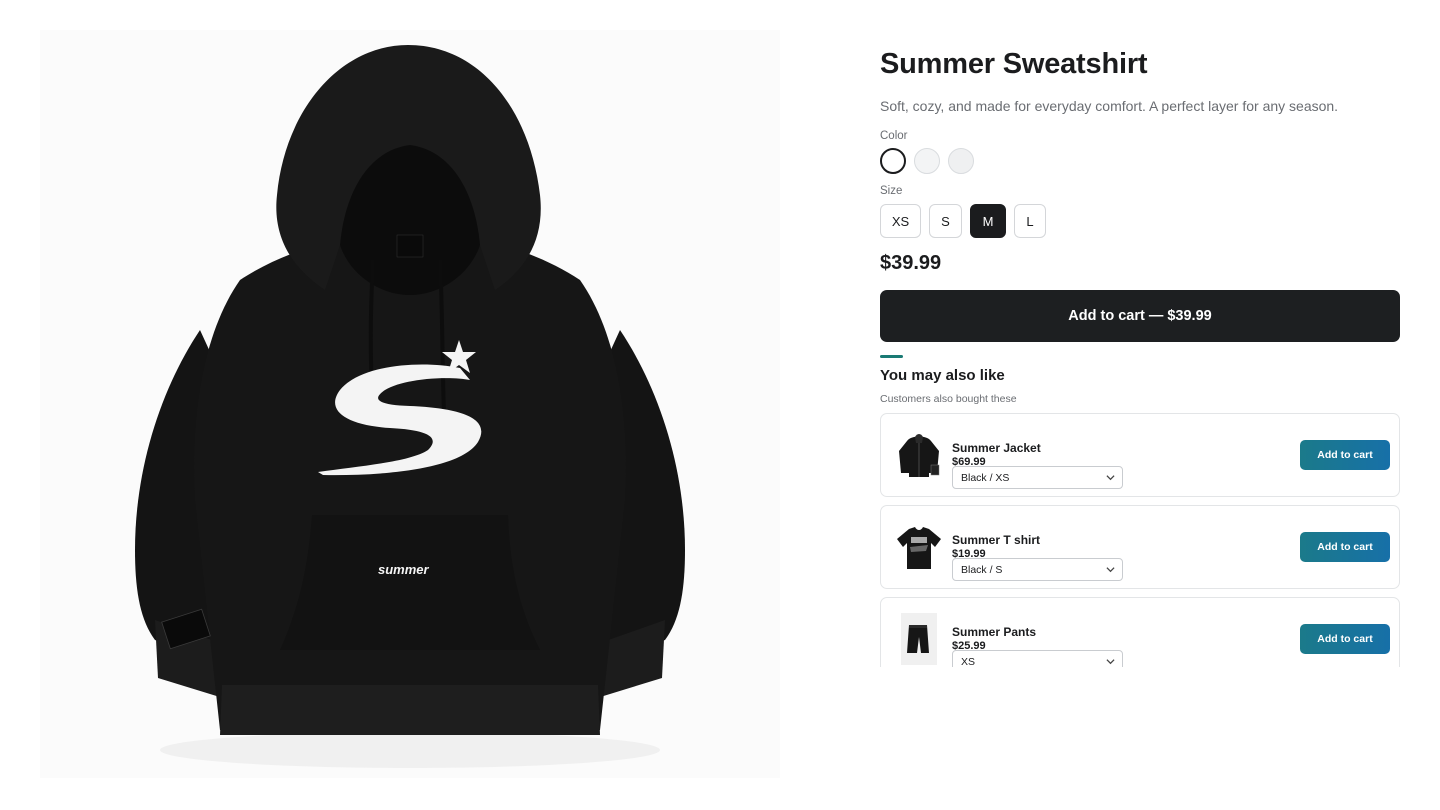 This screenshot has width=1440, height=810. I want to click on color-swatch-black, so click(893, 161).